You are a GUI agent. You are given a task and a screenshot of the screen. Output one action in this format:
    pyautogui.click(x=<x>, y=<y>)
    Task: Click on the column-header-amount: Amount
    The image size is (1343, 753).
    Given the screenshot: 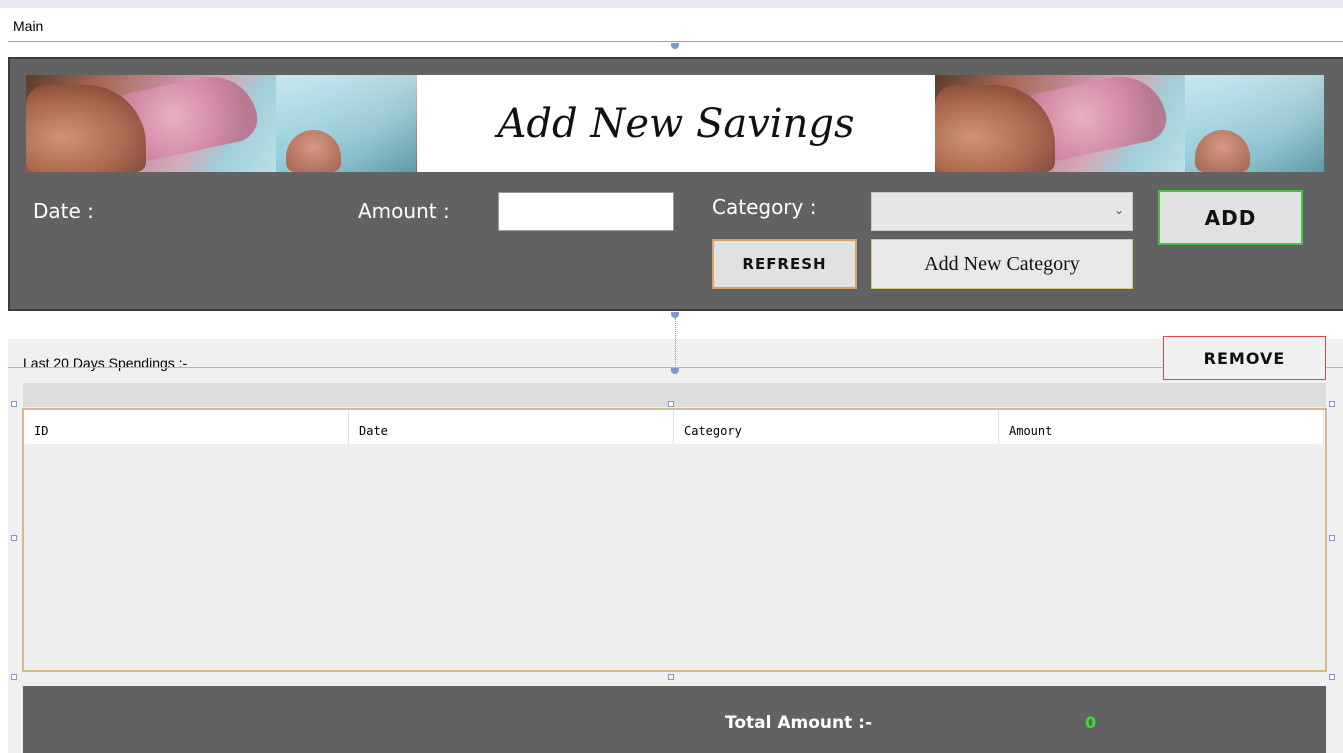 What is the action you would take?
    pyautogui.click(x=1161, y=427)
    